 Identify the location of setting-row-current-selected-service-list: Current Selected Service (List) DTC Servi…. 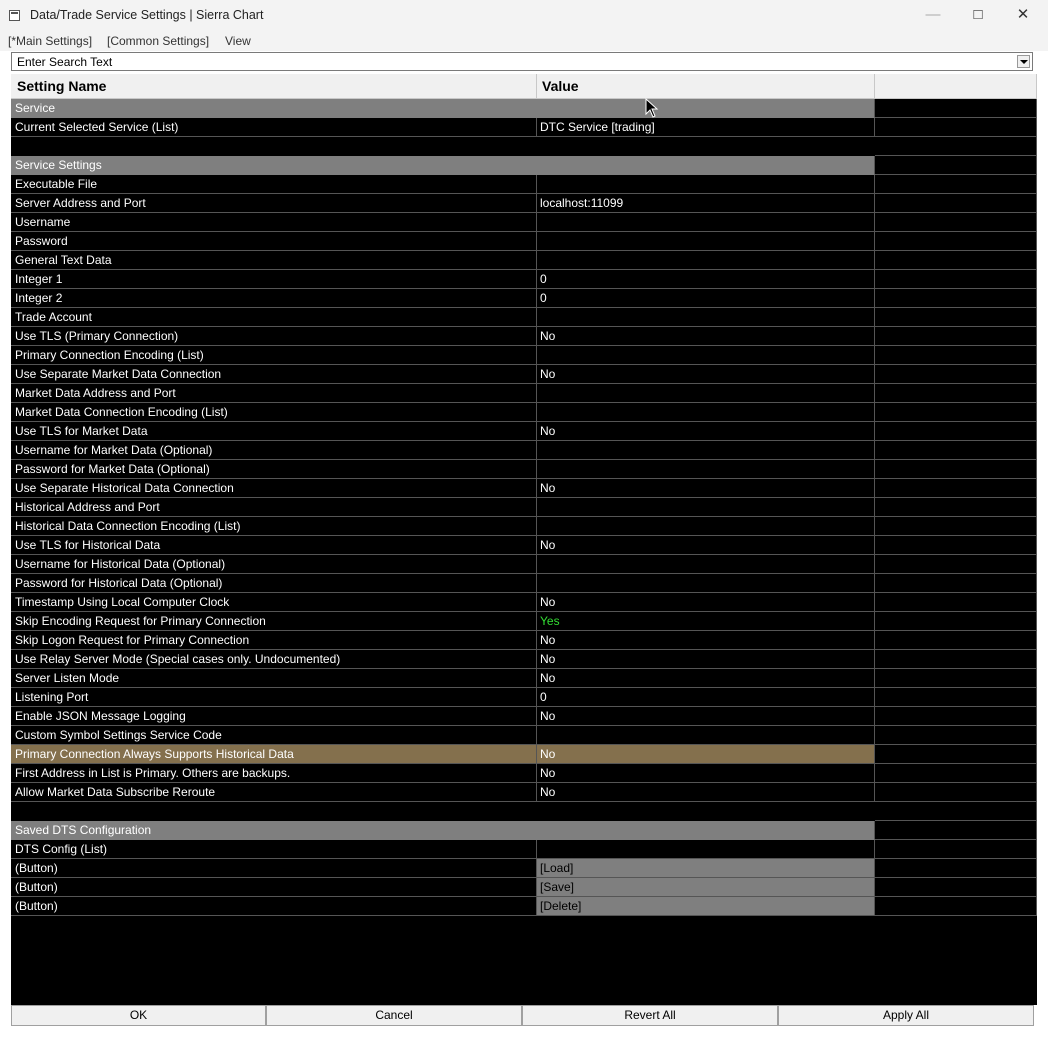
(524, 127).